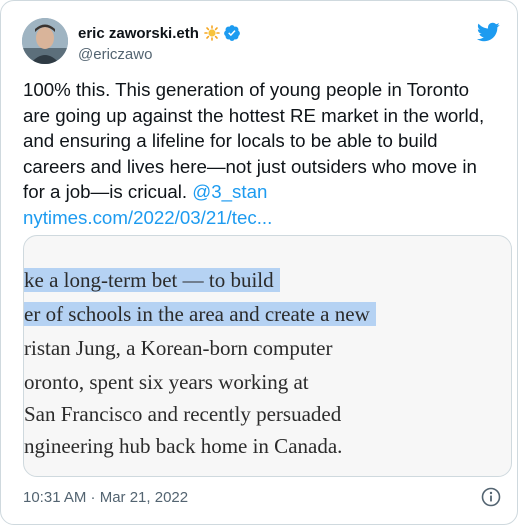 The width and height of the screenshot is (518, 525). Describe the element at coordinates (166, 382) in the screenshot. I see `article-text-line: oronto, spent six years working at` at that location.